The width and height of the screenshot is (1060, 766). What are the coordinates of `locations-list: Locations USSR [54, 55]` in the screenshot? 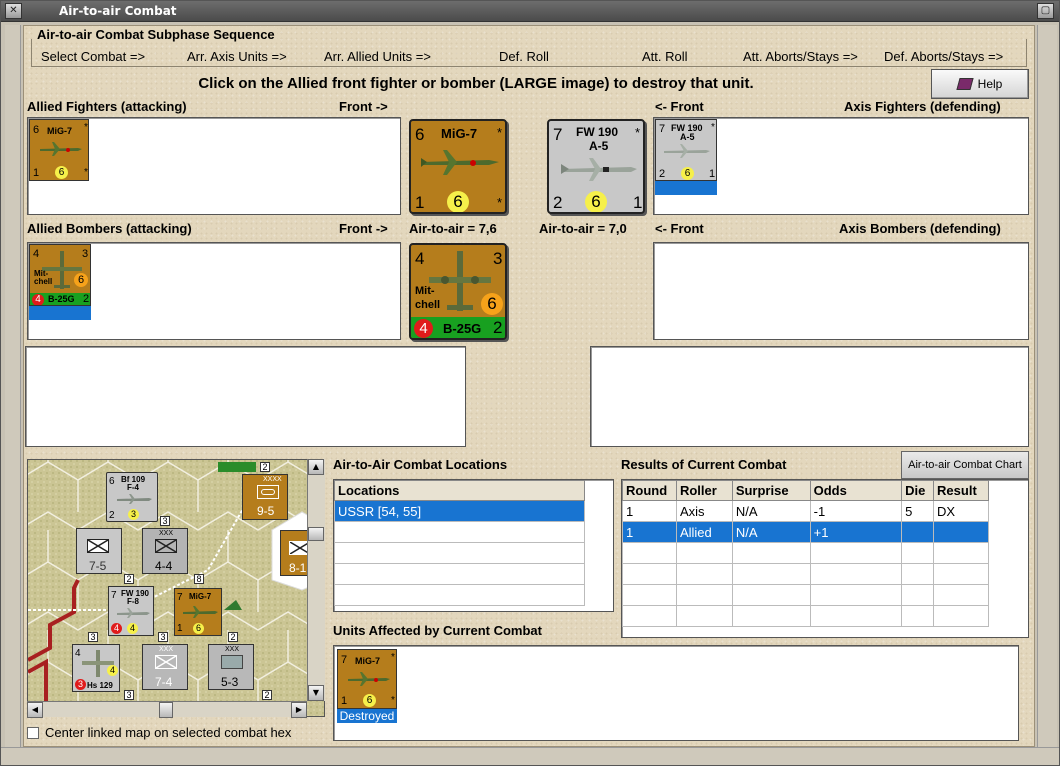 It's located at (473, 545).